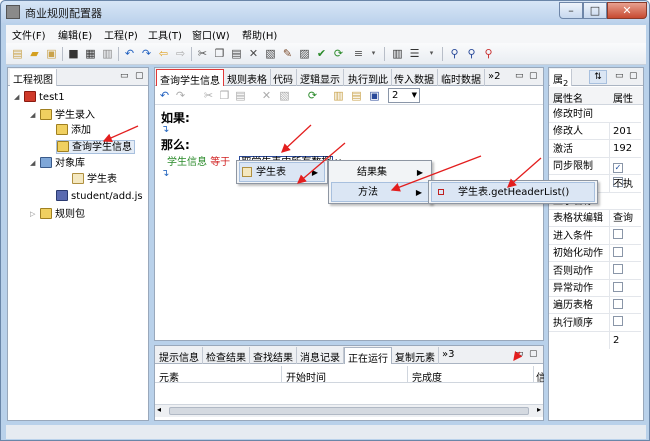 This screenshot has height=441, width=650. I want to click on tab-query-student: 查询学生信息, so click(190, 78).